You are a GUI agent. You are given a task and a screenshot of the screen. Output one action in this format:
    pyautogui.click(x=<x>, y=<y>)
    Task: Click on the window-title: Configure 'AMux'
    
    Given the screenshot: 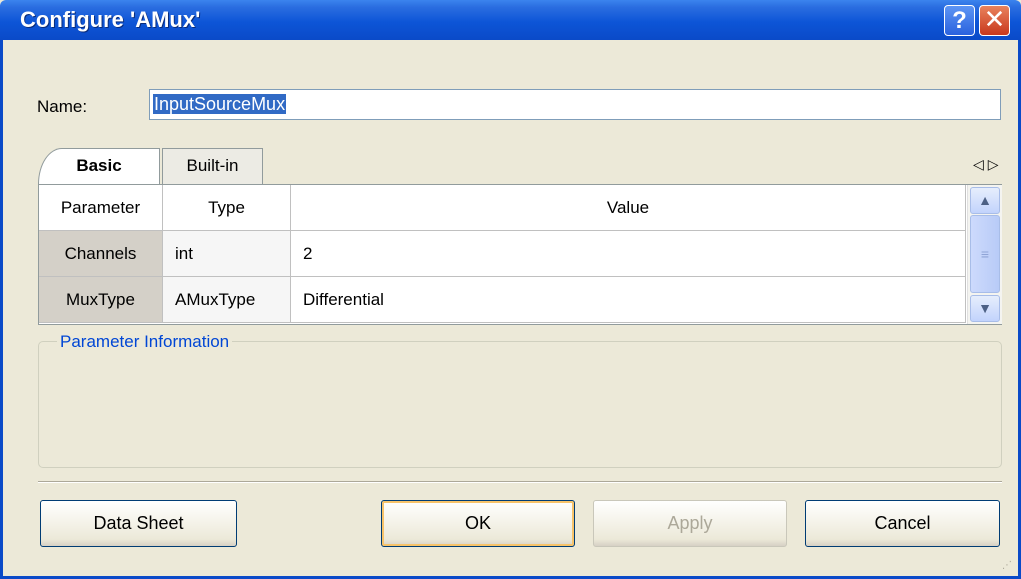 What is the action you would take?
    pyautogui.click(x=110, y=19)
    